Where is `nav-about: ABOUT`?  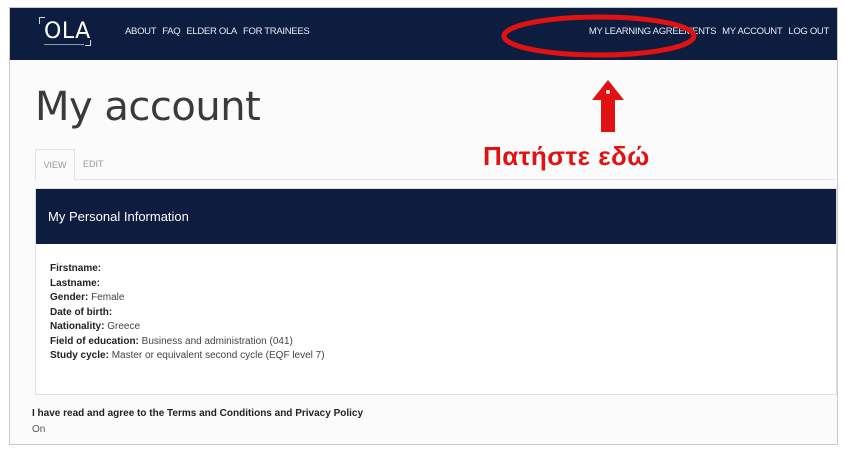 nav-about: ABOUT is located at coordinates (141, 31).